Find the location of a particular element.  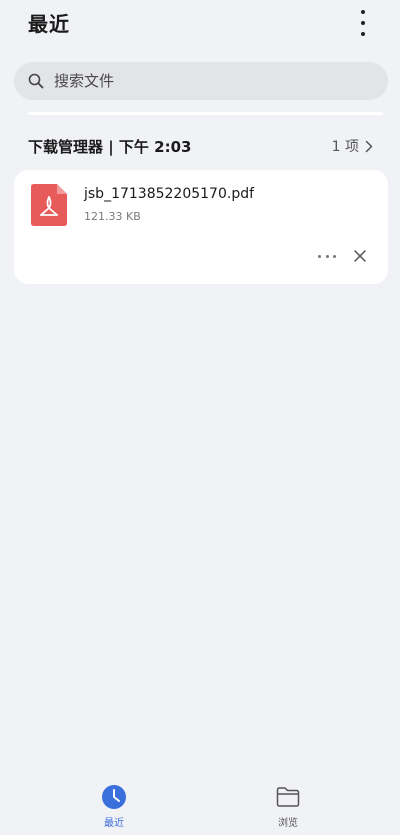

folder-icon is located at coordinates (288, 797).